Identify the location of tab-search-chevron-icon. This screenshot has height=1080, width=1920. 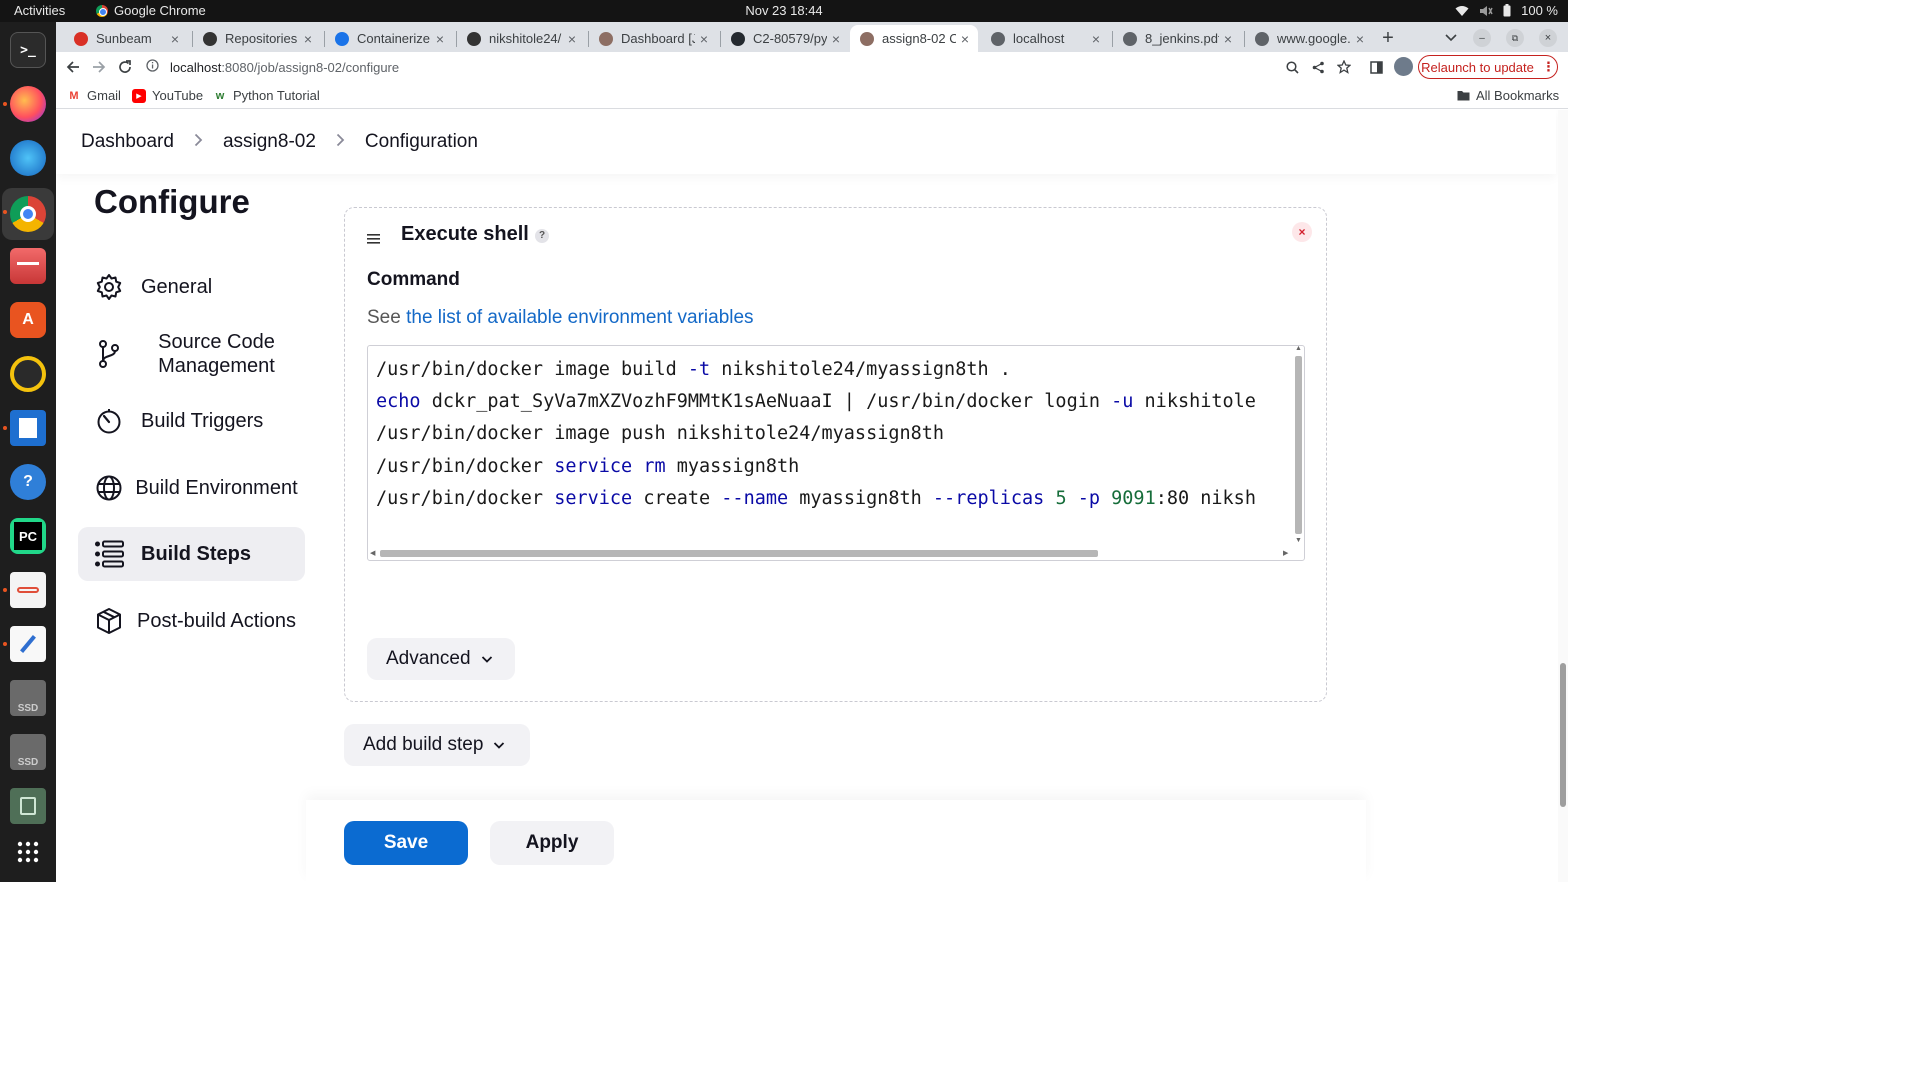
(1451, 38).